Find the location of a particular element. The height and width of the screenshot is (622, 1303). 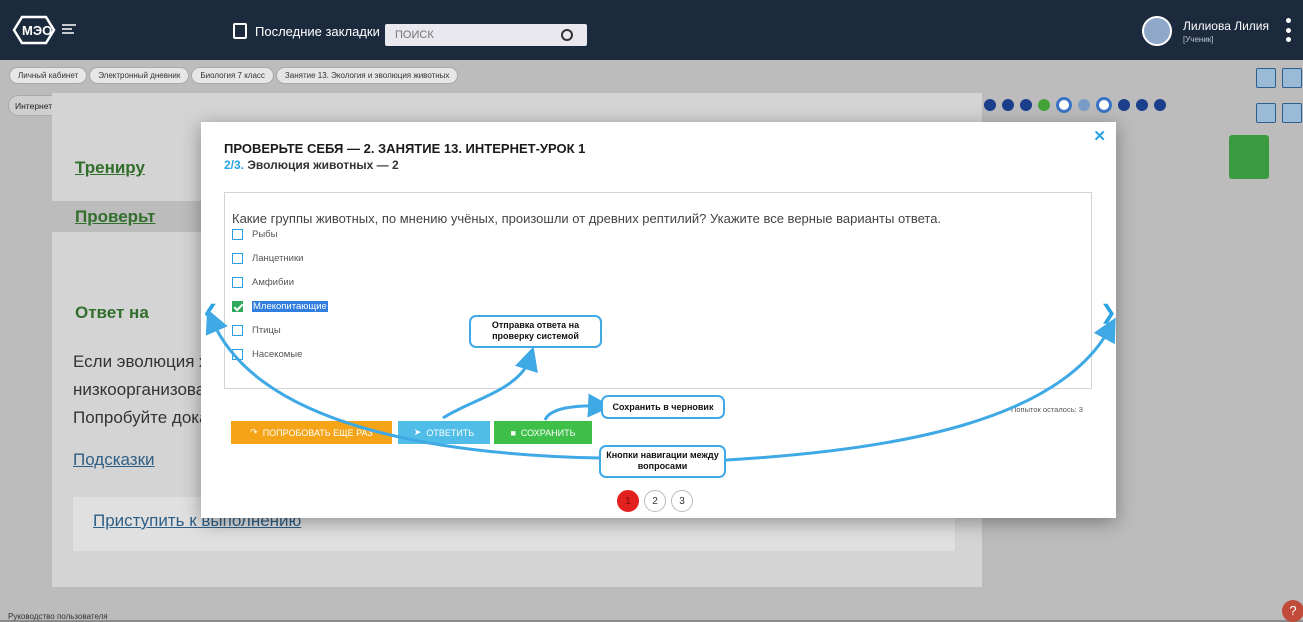

save-button: ■ СОХРАНИТЬ is located at coordinates (543, 432).